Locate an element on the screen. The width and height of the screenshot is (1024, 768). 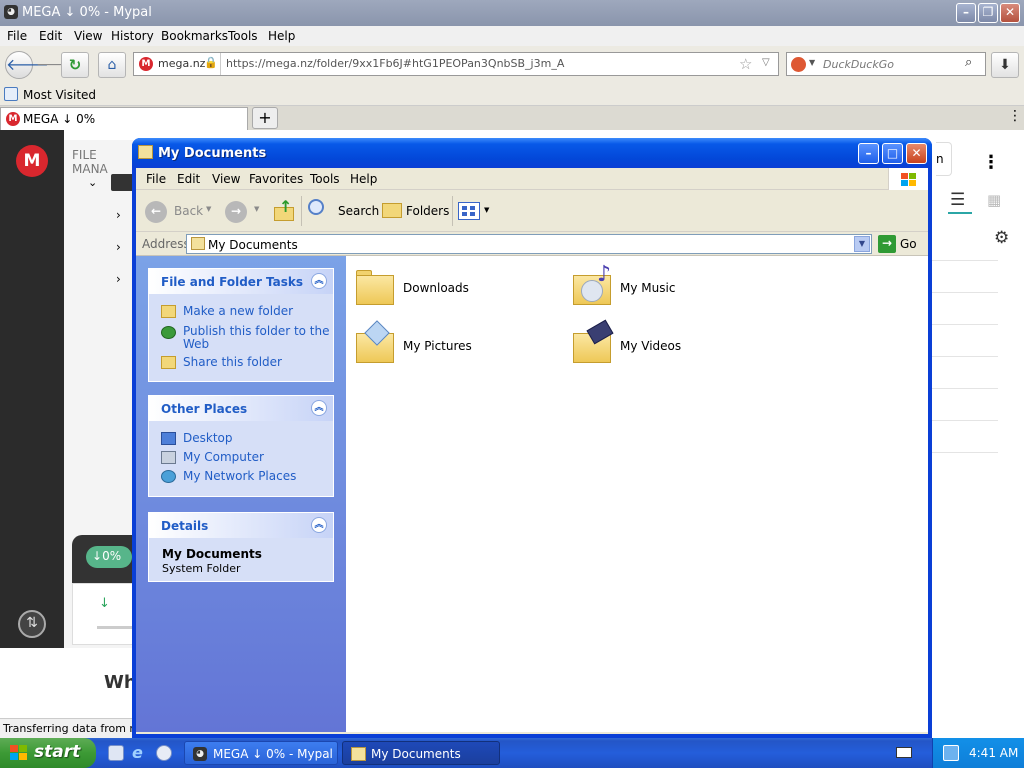
explorer-menu-view: View is located at coordinates (226, 179).